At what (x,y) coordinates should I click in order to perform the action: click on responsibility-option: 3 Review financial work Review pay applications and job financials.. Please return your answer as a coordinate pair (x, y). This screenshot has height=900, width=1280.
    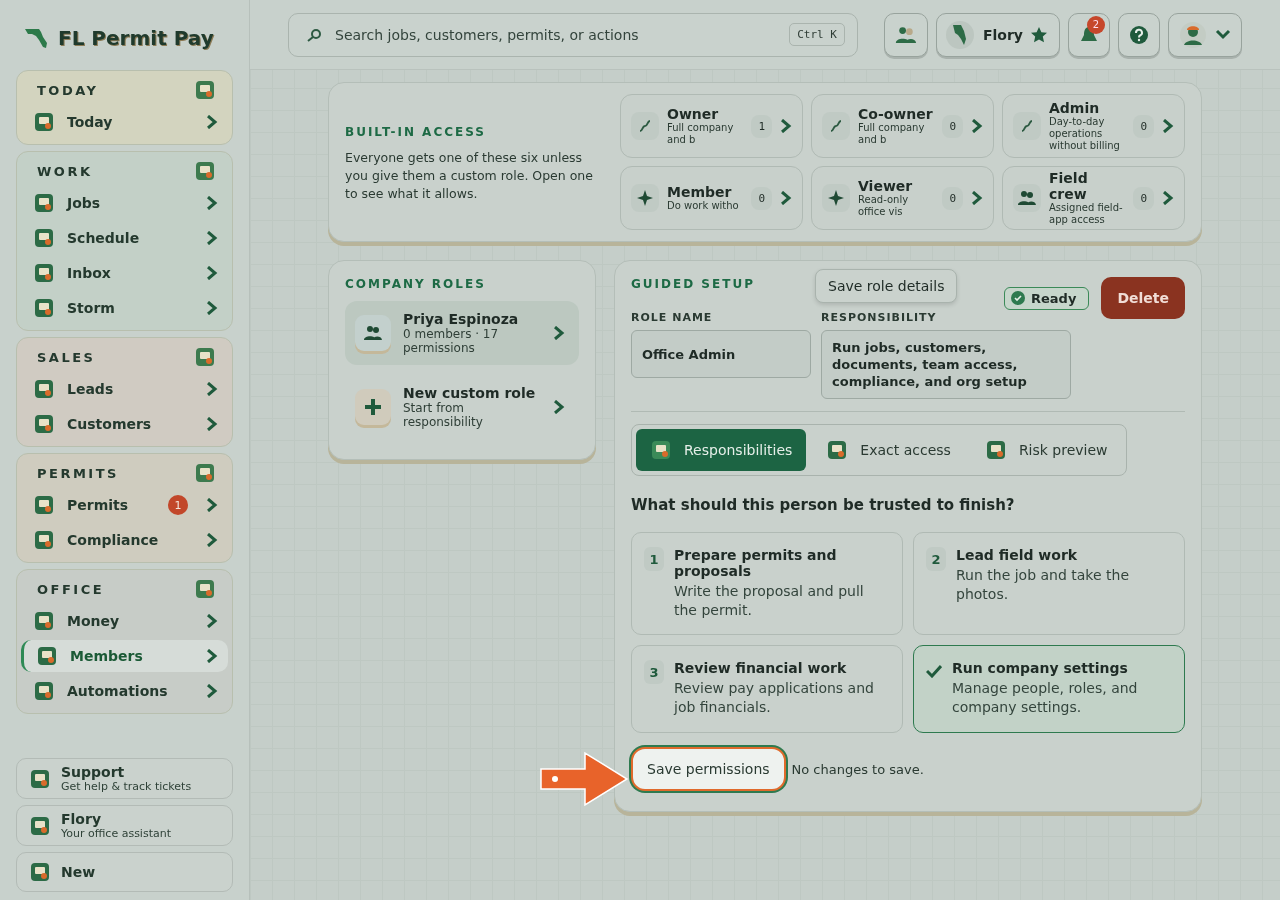
    Looking at the image, I should click on (767, 689).